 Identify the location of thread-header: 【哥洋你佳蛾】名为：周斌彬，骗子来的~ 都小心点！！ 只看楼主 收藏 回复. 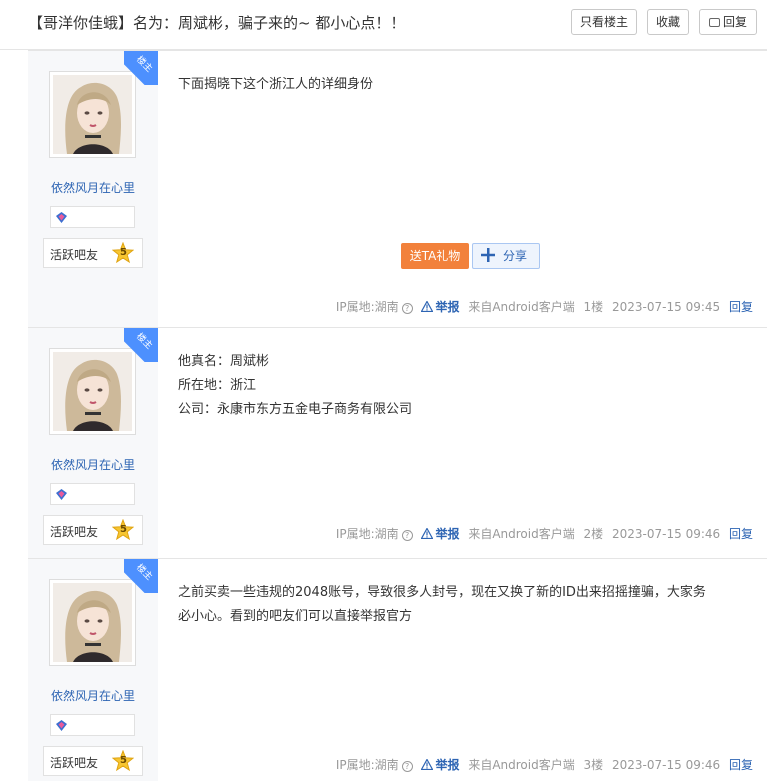
(383, 25).